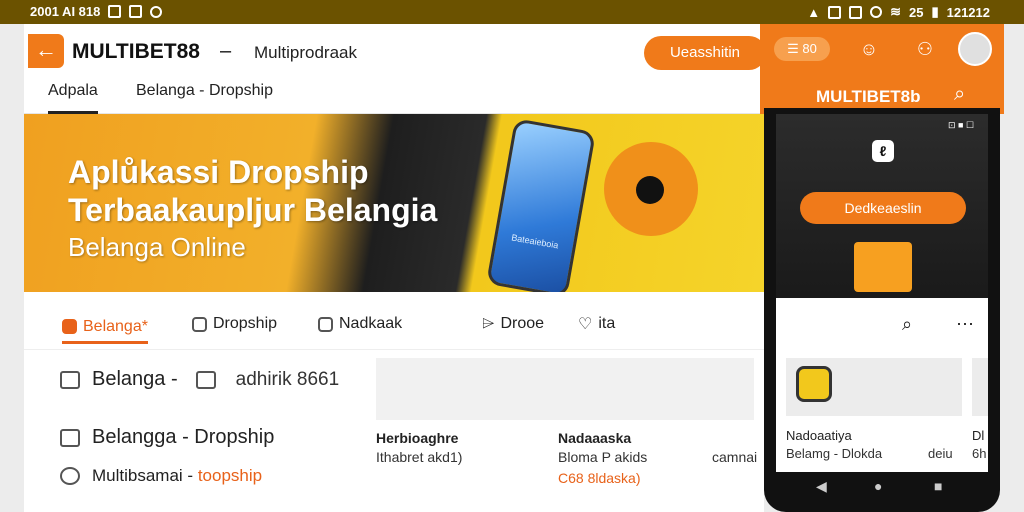  Describe the element at coordinates (882, 69) in the screenshot. I see `right-header-panel: ☰ 80 ☺ ⚇ MULTIBET8b ⌕` at that location.